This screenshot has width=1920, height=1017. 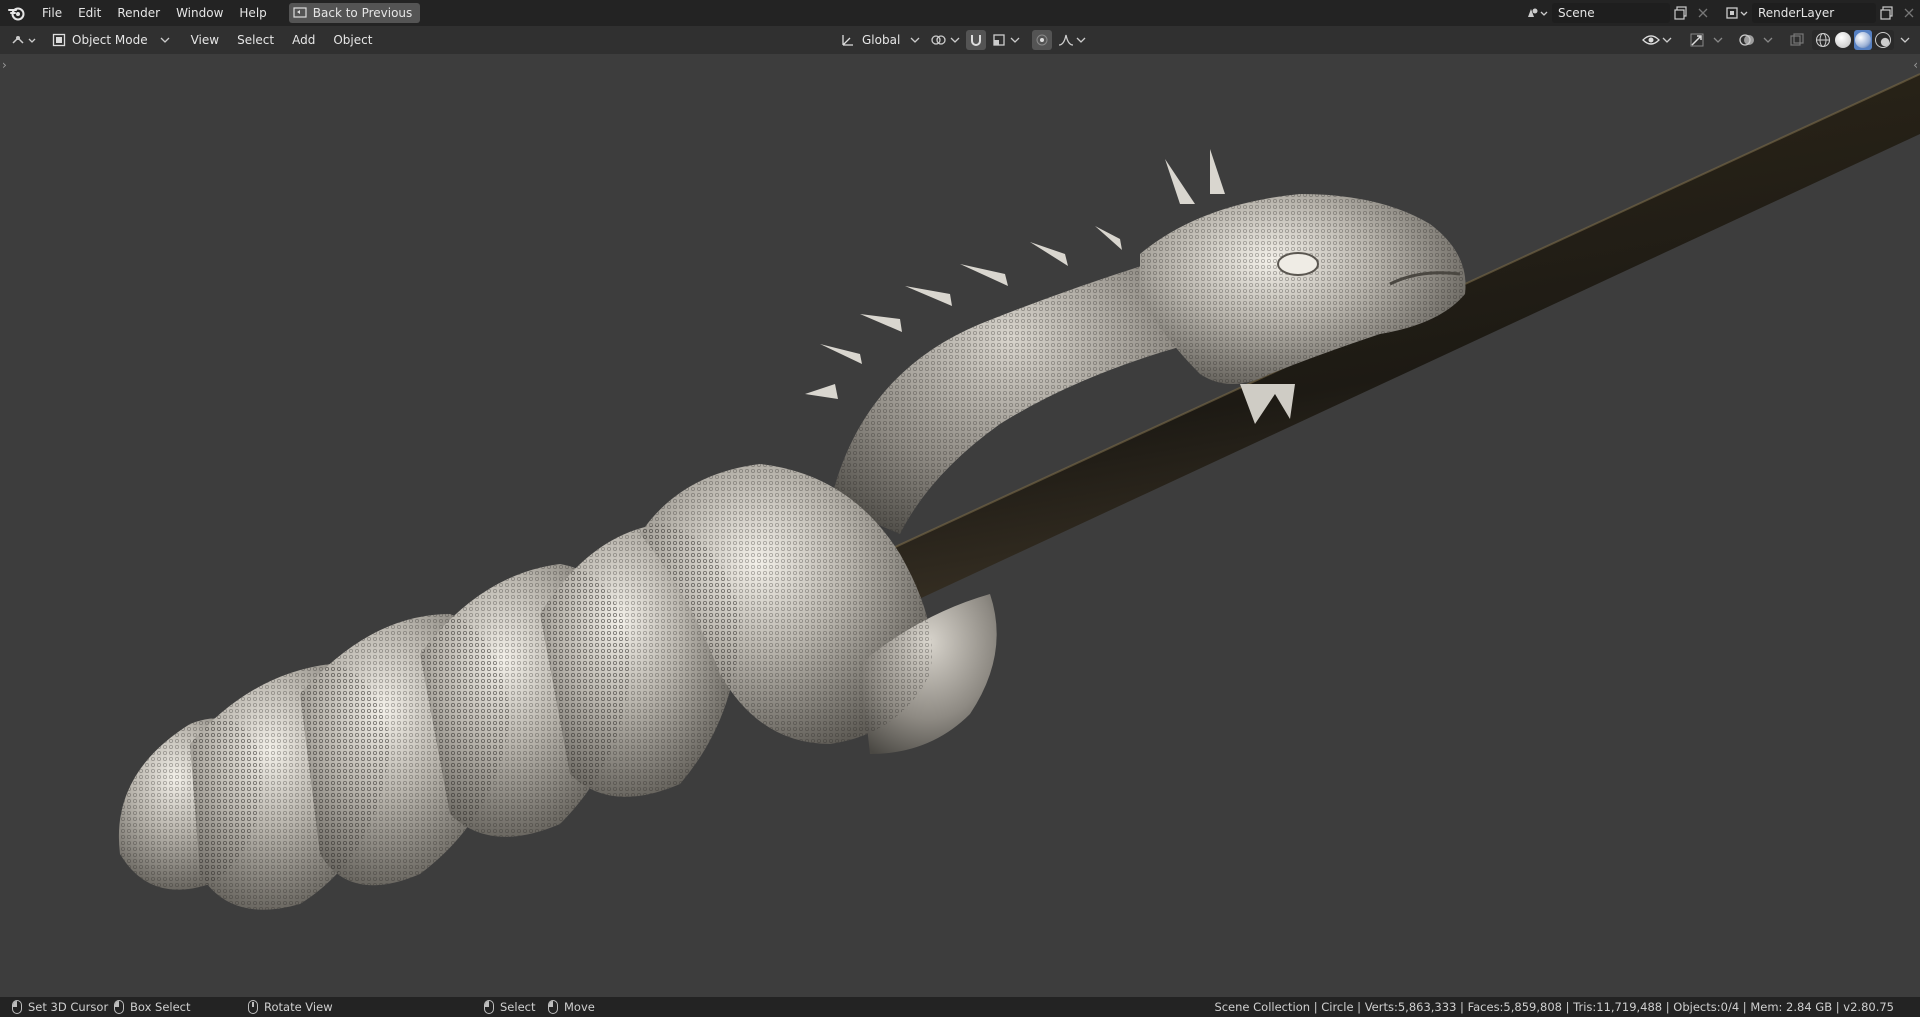 What do you see at coordinates (199, 13) in the screenshot?
I see `menu-window: Window` at bounding box center [199, 13].